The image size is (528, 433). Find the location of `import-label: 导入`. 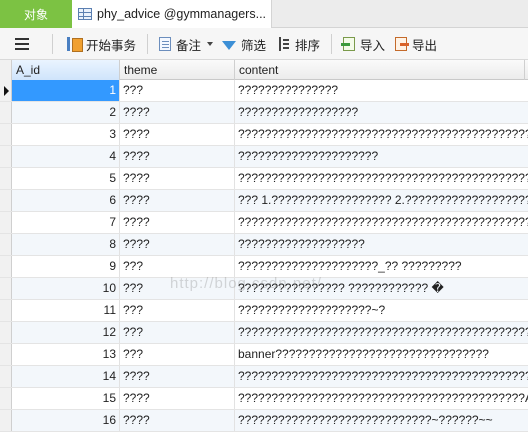

import-label: 导入 is located at coordinates (373, 45).